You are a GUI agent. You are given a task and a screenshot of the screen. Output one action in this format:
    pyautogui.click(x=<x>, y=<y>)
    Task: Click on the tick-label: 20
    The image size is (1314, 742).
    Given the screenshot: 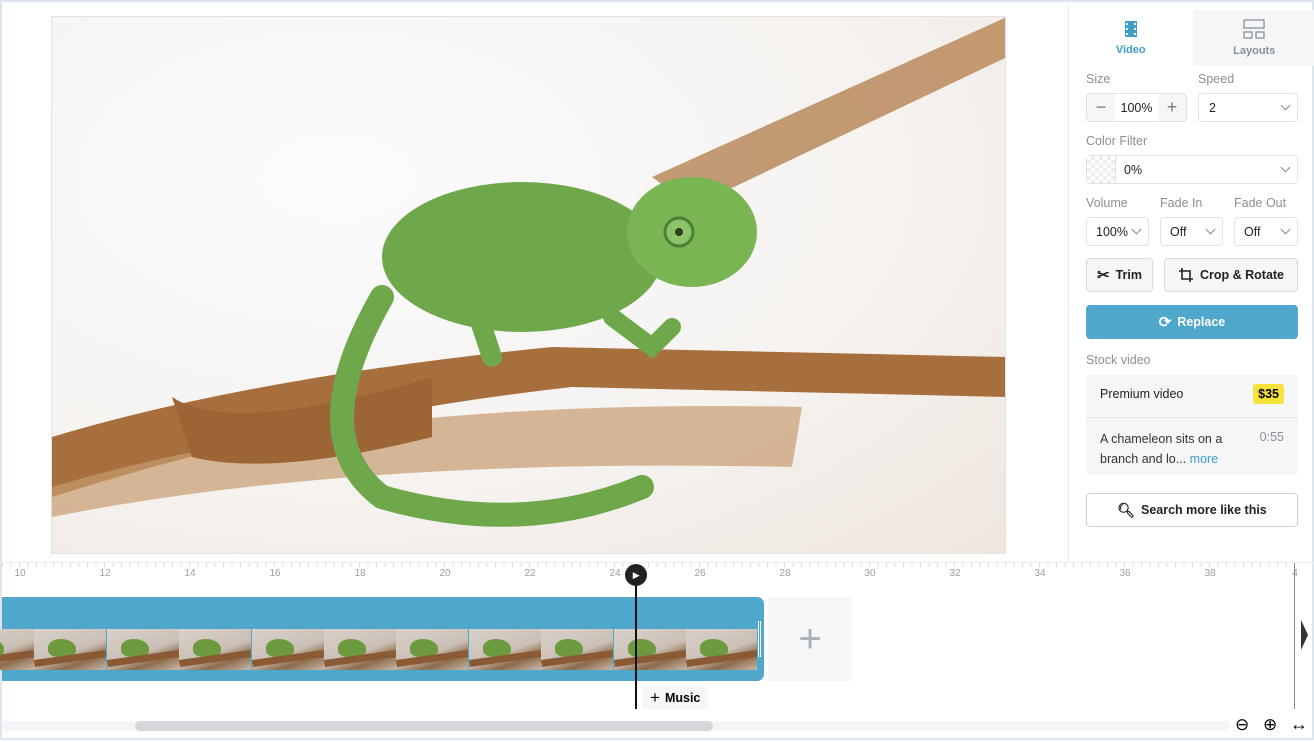 What is the action you would take?
    pyautogui.click(x=444, y=573)
    